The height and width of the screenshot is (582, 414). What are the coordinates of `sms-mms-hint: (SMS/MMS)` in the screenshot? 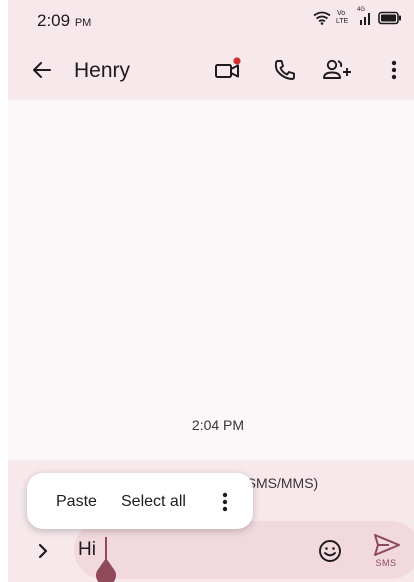 It's located at (280, 483).